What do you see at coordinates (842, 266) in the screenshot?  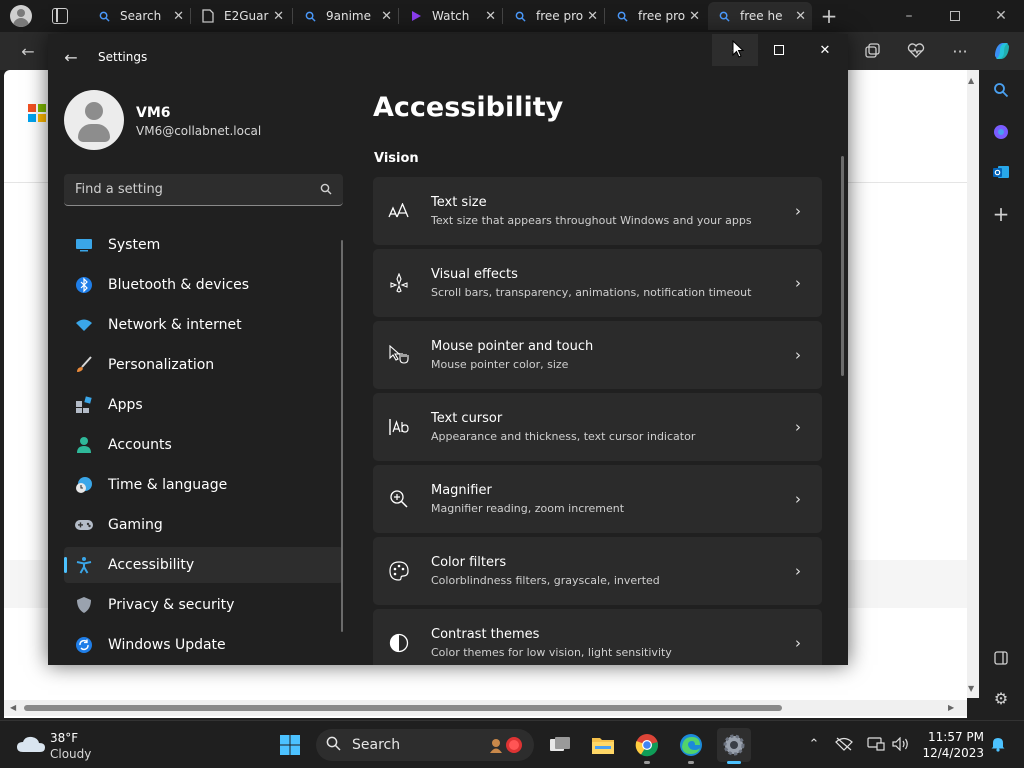 I see `content-scrollbar` at bounding box center [842, 266].